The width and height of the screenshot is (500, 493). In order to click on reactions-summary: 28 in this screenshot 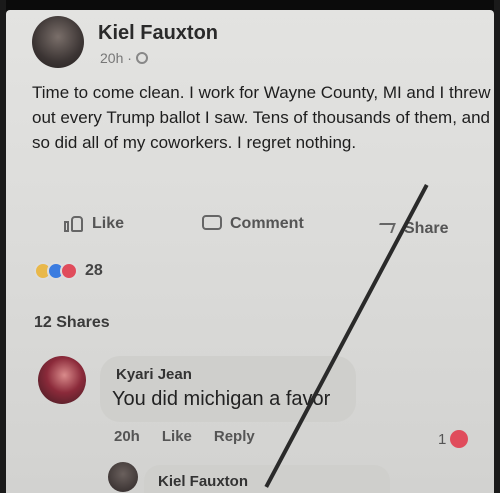, I will do `click(68, 271)`.